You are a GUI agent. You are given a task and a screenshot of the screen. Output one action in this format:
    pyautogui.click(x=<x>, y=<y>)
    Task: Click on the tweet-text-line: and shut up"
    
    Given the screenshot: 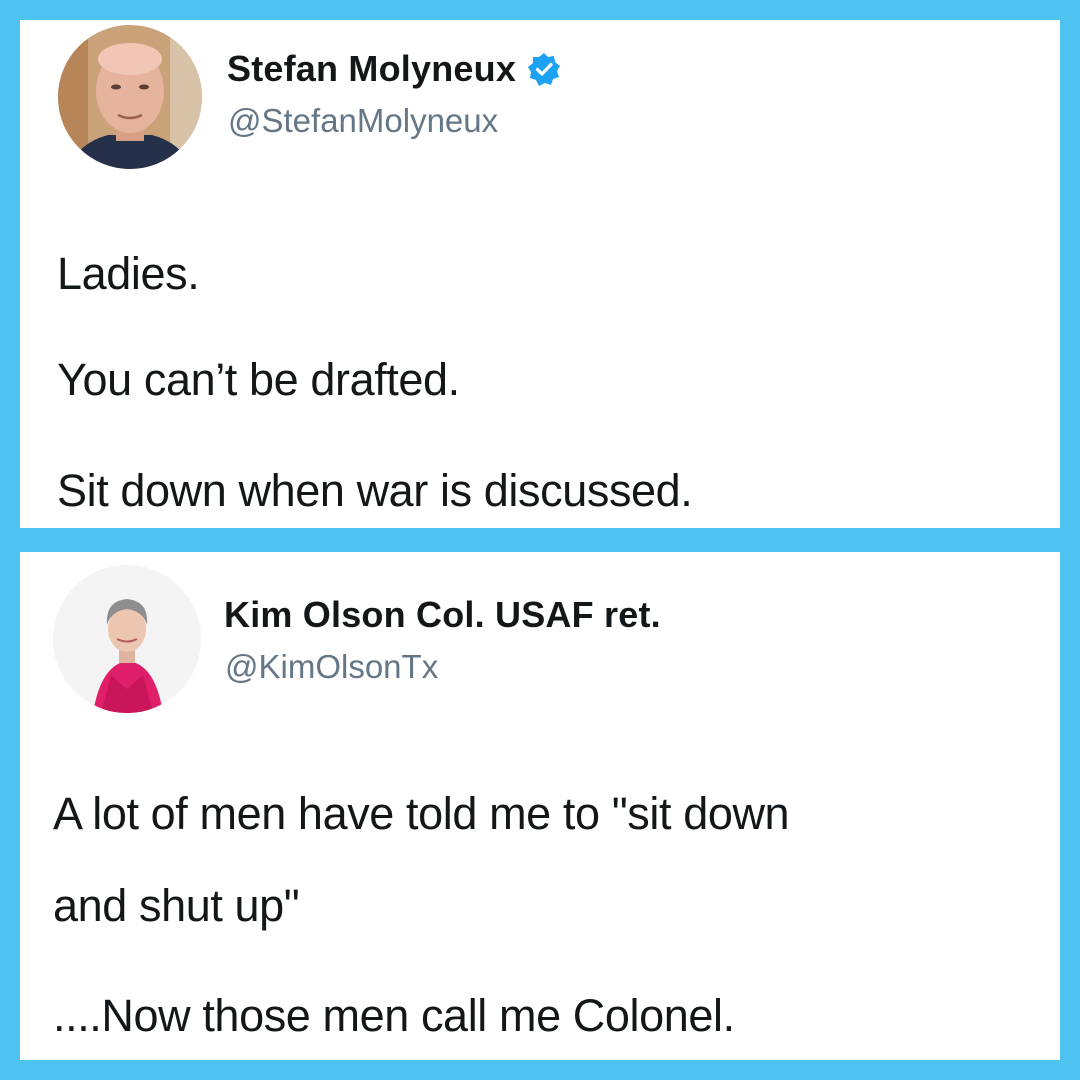 What is the action you would take?
    pyautogui.click(x=176, y=905)
    